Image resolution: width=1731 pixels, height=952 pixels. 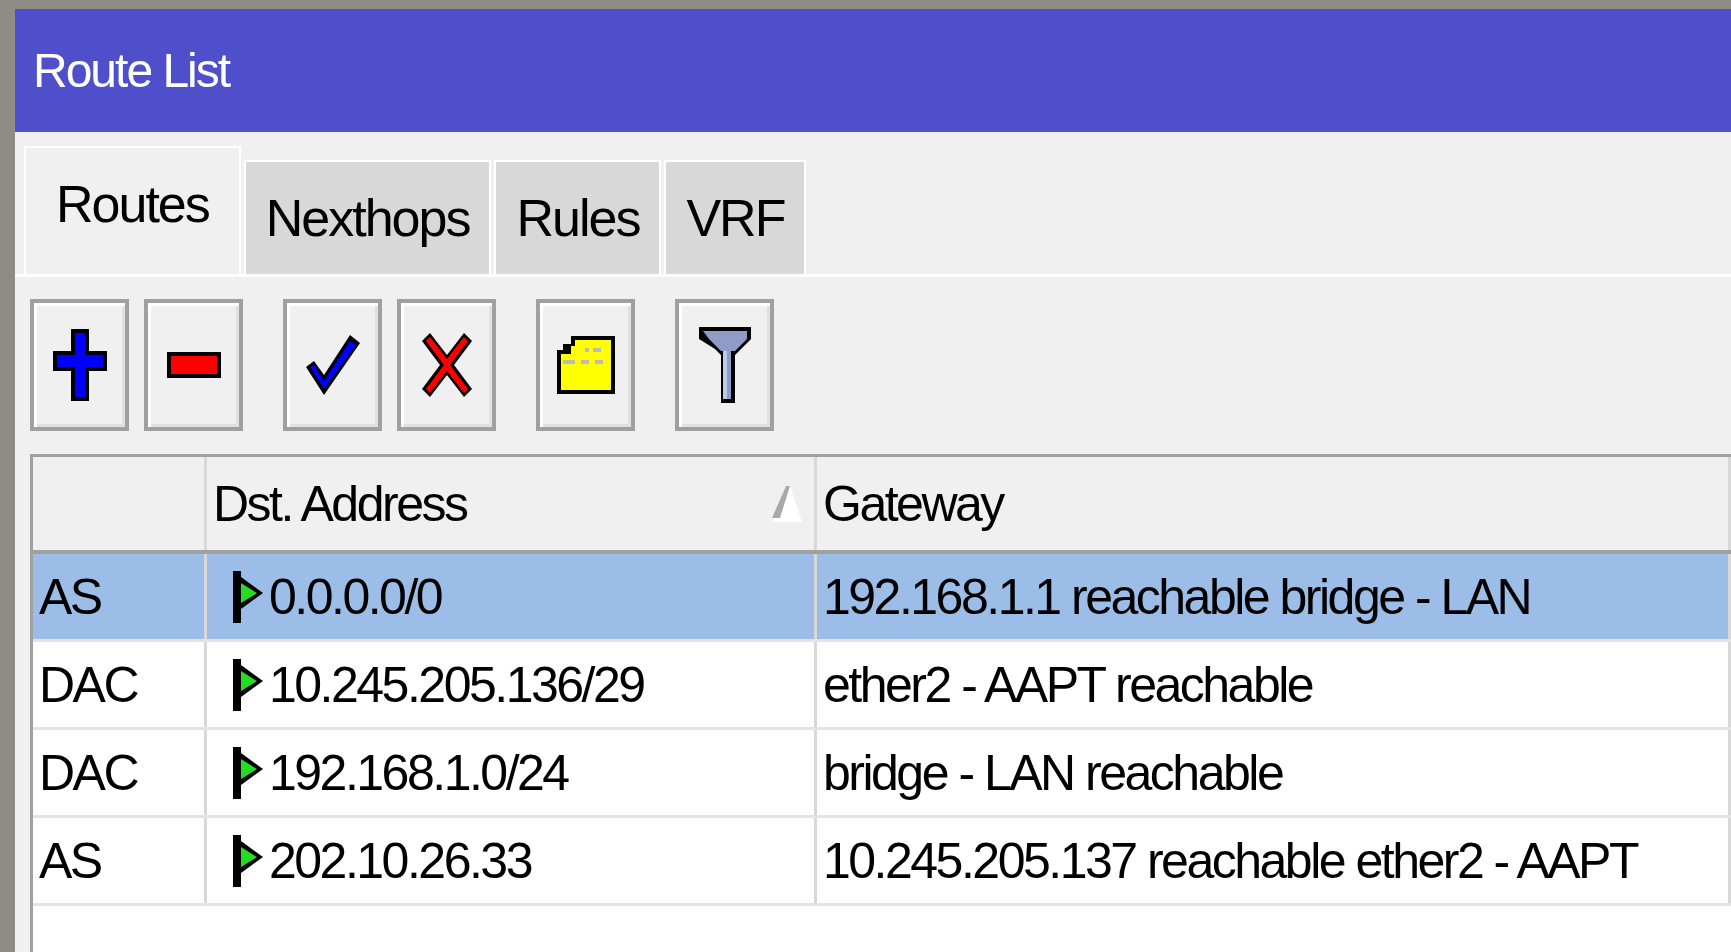 I want to click on table-cell: 0.0.0.0/0, so click(x=355, y=596).